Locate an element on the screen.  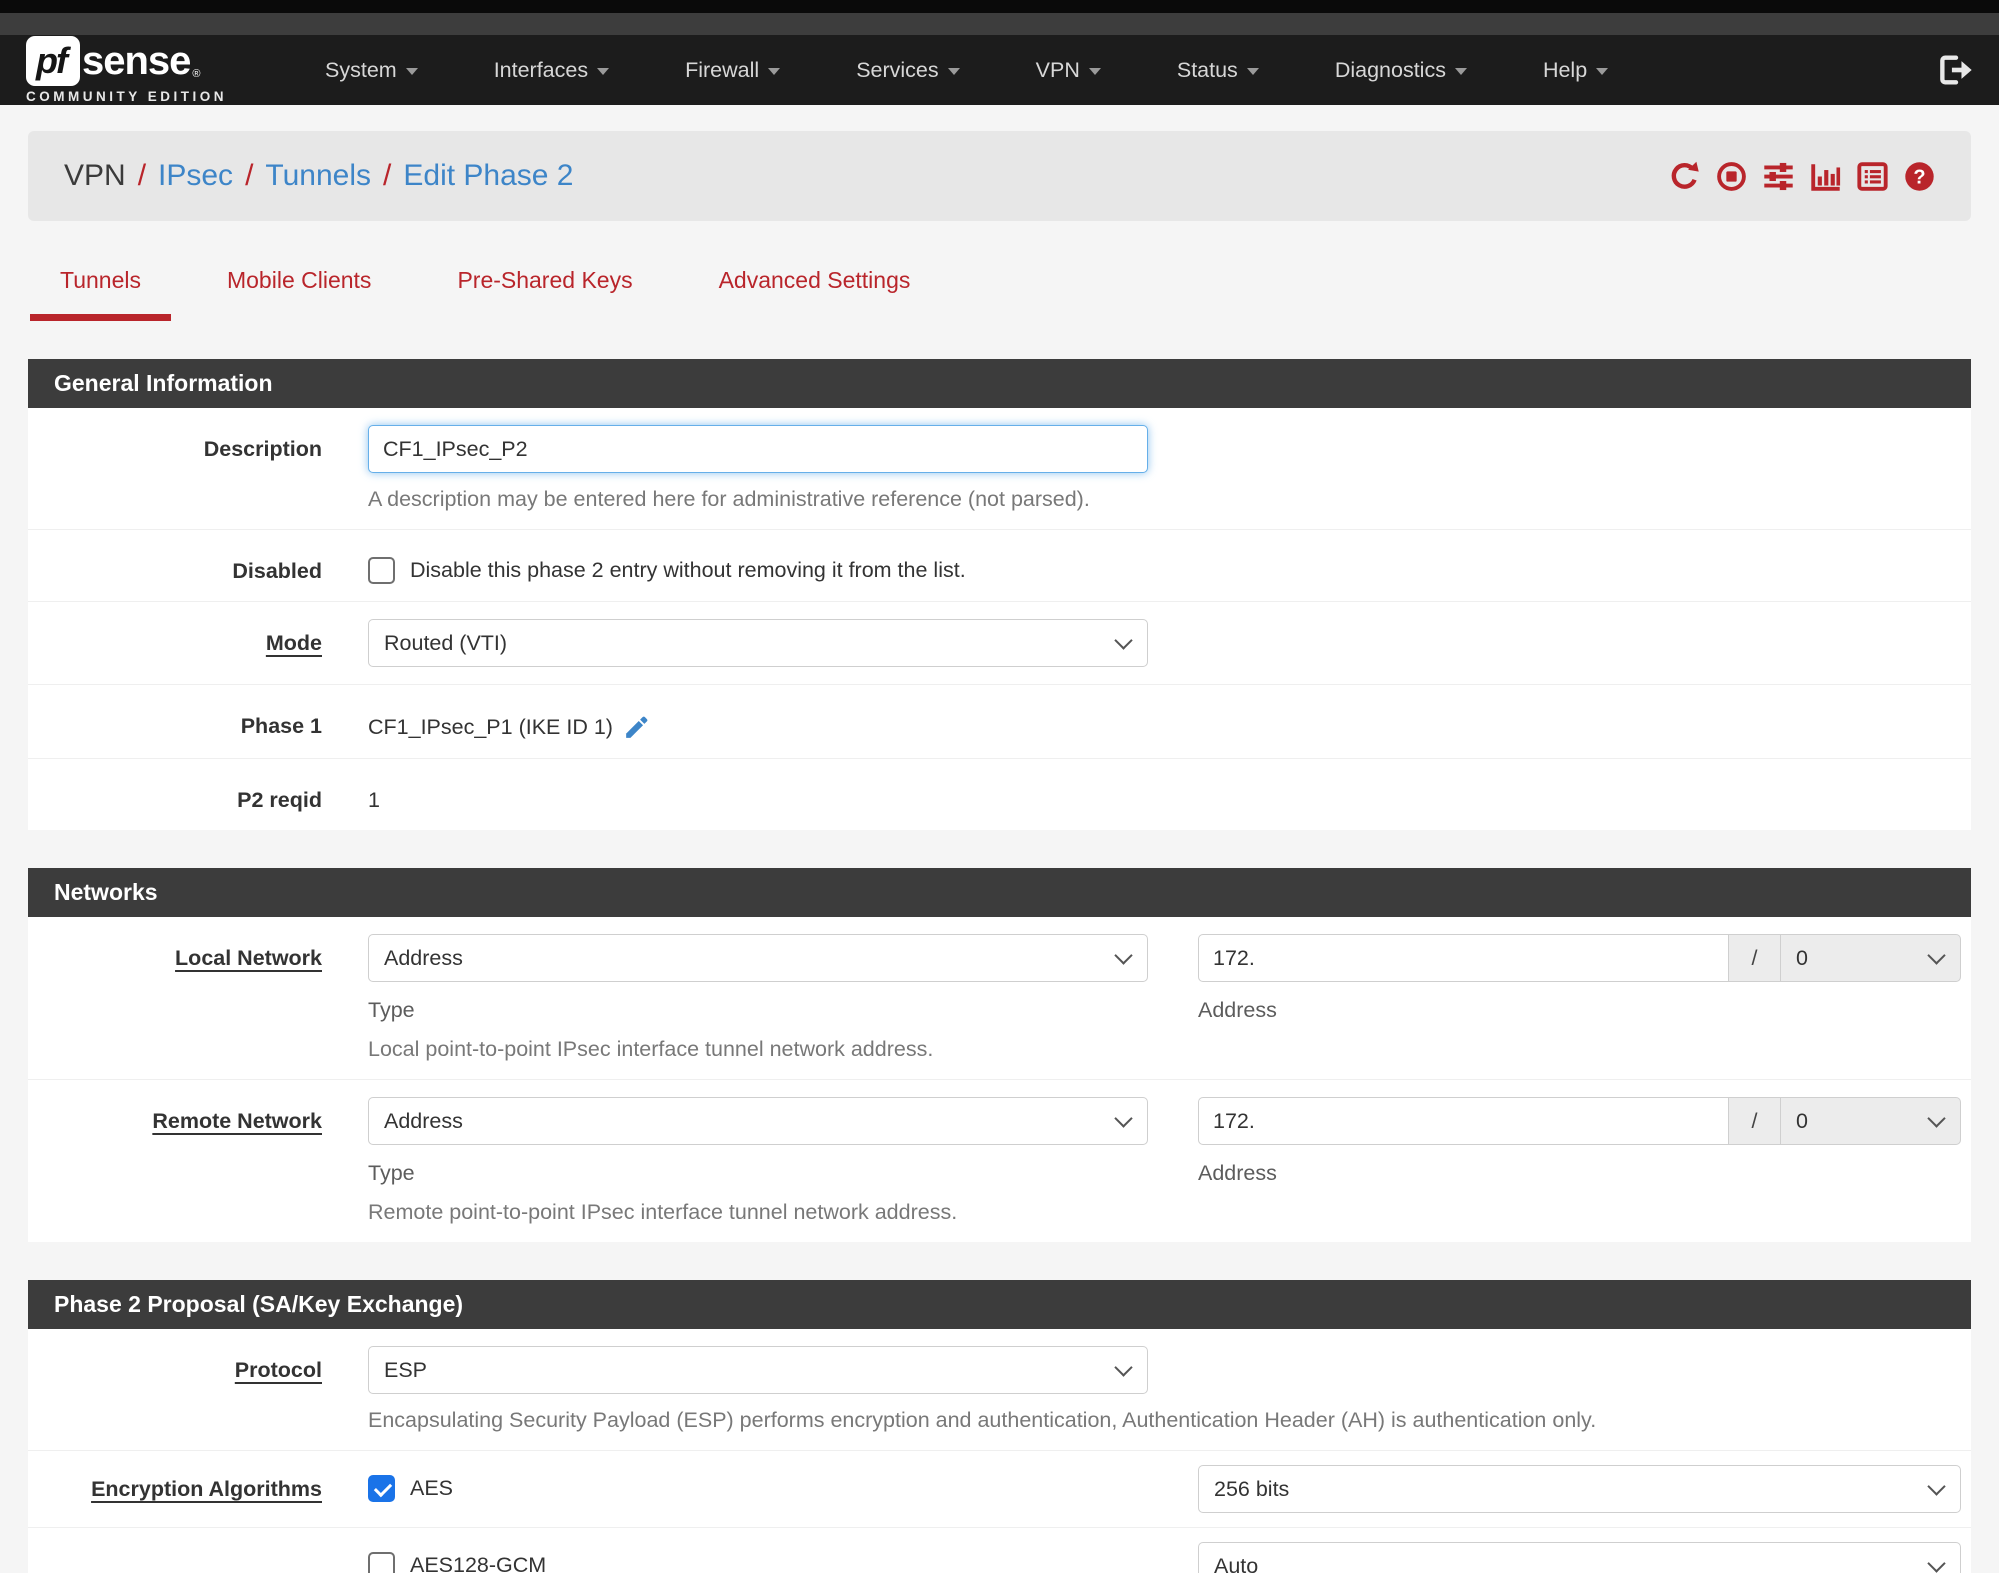
aes128gcm-keylen-select: Auto is located at coordinates (1579, 1557).